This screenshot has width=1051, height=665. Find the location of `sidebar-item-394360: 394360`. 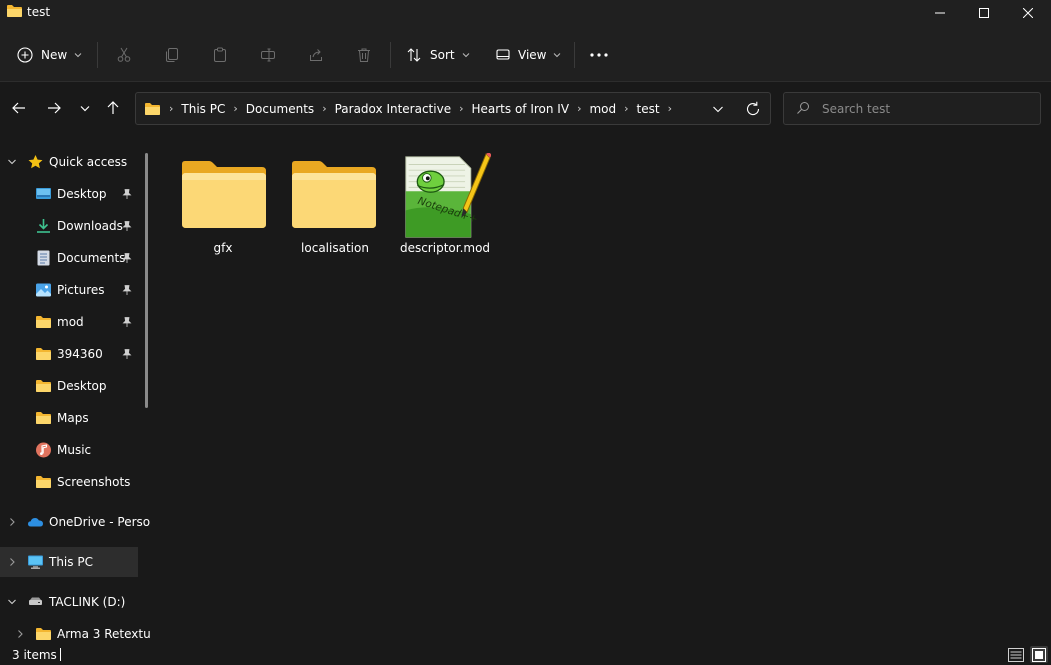

sidebar-item-394360: 394360 is located at coordinates (69, 354).